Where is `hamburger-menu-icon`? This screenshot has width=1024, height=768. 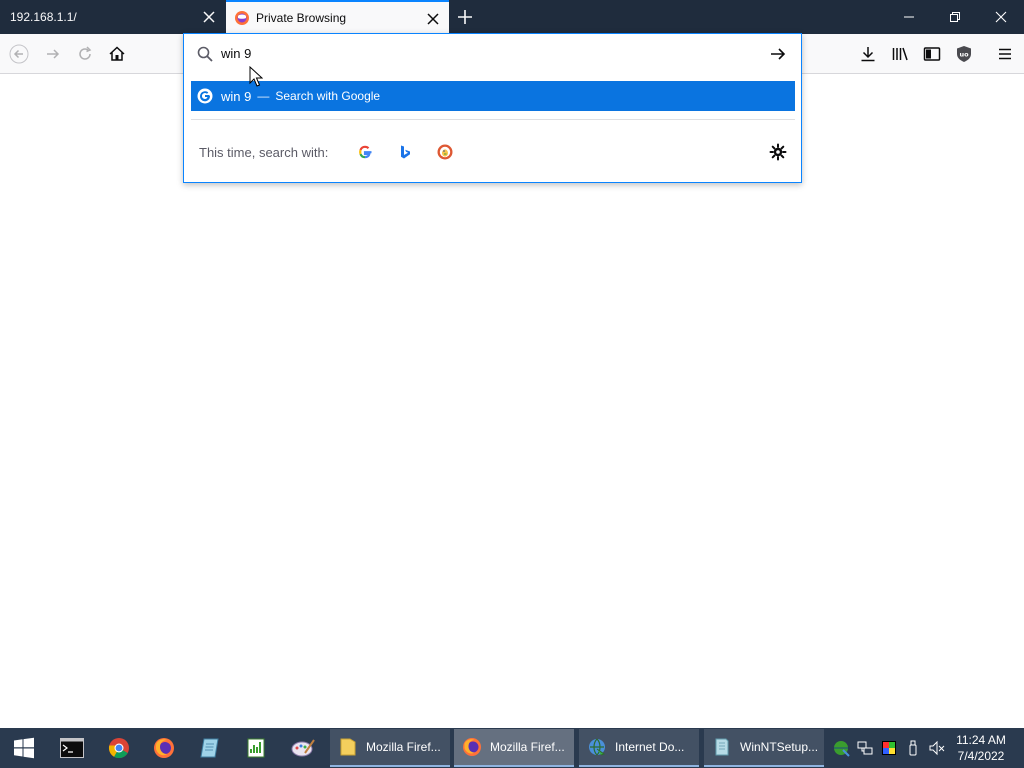 hamburger-menu-icon is located at coordinates (1005, 54).